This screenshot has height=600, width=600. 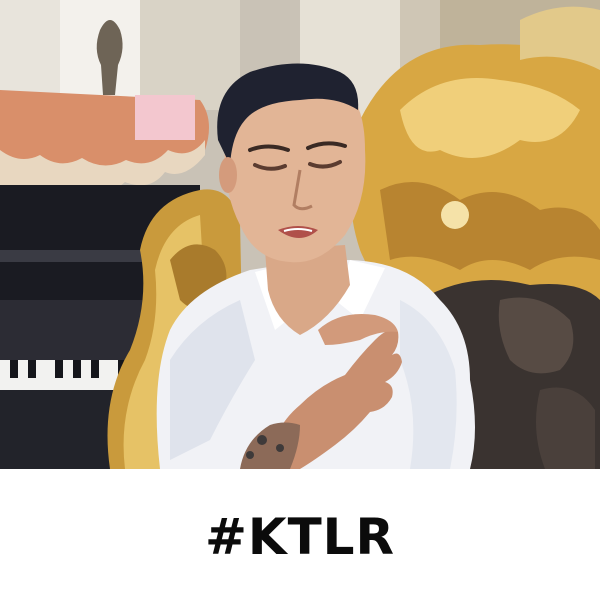 What do you see at coordinates (455, 215) in the screenshot?
I see `chair-crest-jewel` at bounding box center [455, 215].